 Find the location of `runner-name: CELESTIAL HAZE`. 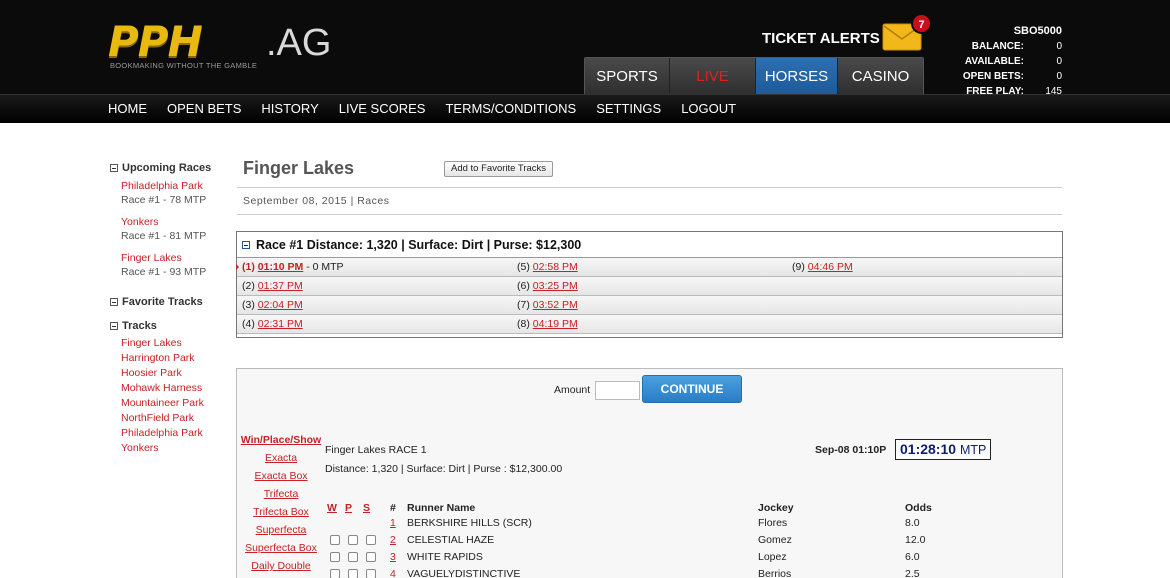

runner-name: CELESTIAL HAZE is located at coordinates (451, 540).